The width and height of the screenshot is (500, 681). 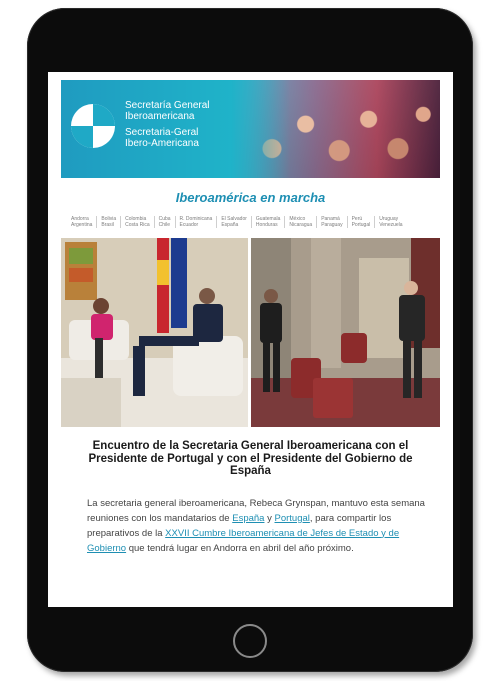 I want to click on link-portugal: Portugal, so click(x=292, y=518).